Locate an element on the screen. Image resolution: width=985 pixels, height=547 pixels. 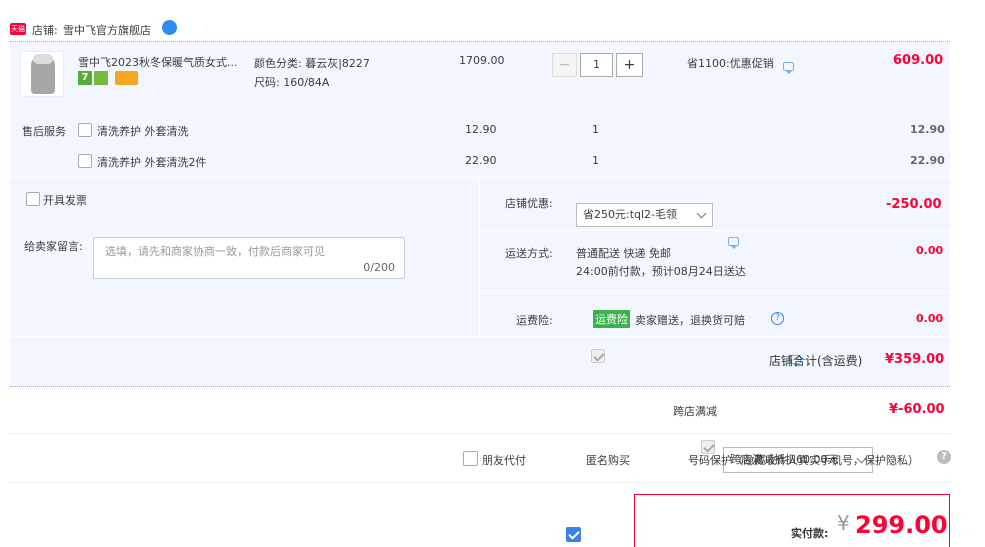
item-total-price: 609.00 is located at coordinates (918, 60).